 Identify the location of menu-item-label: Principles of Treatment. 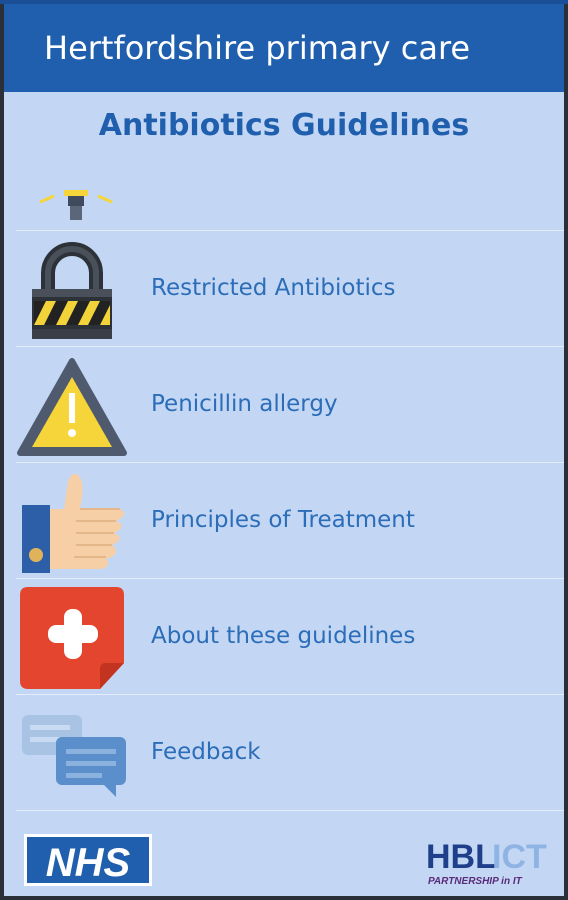
(283, 520).